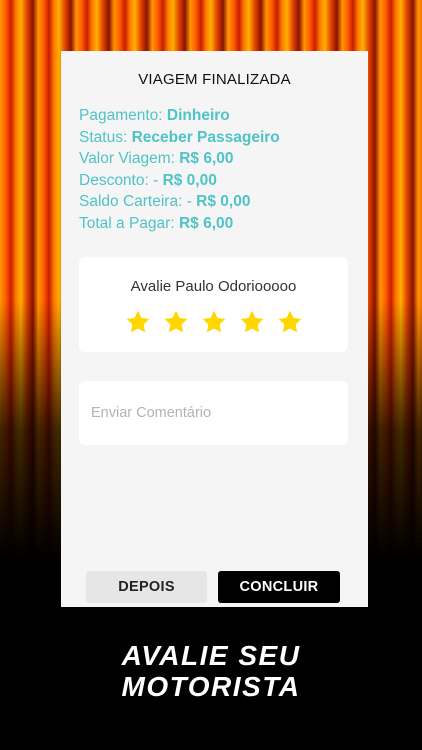 The height and width of the screenshot is (750, 422). Describe the element at coordinates (213, 304) in the screenshot. I see `rating-box: Avalie Paulo Odoriooooo` at that location.